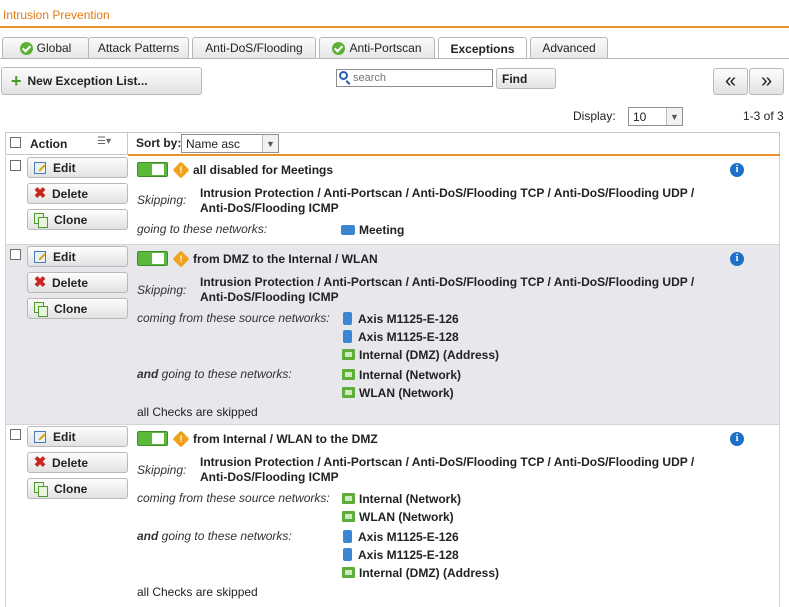 The image size is (789, 607). What do you see at coordinates (655, 116) in the screenshot?
I see `display-count-select: 10 ▼` at bounding box center [655, 116].